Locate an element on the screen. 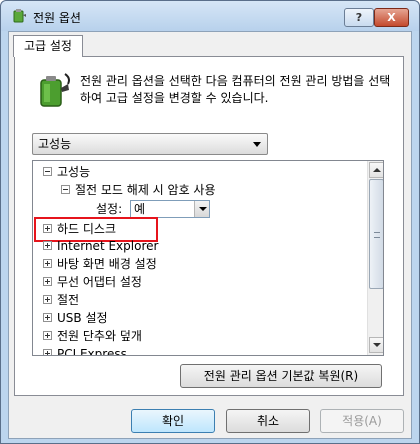 This screenshot has height=444, width=420. title-bar: 전원 옵션 ? X is located at coordinates (210, 16).